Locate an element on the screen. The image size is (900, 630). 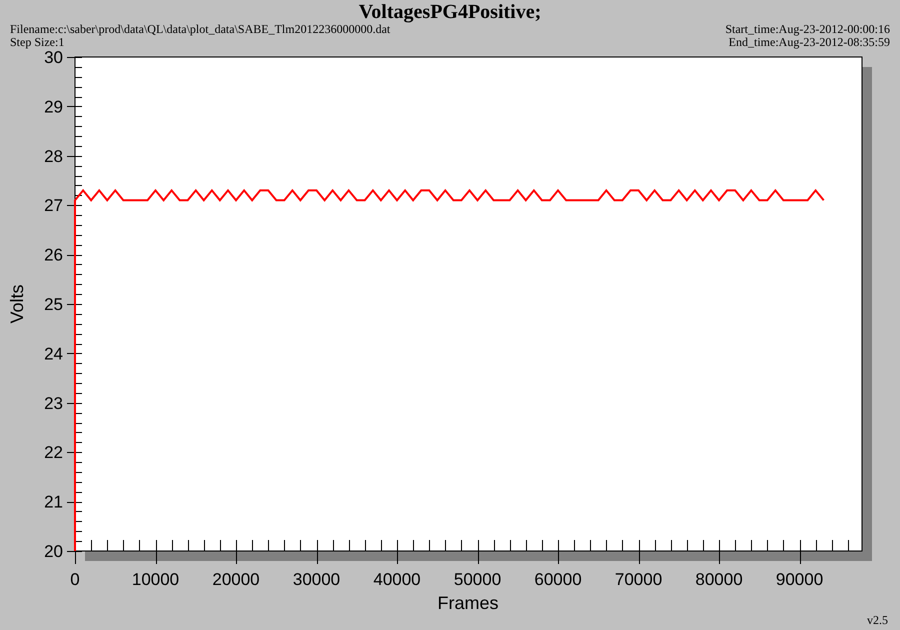
y-tick-label: 21 is located at coordinates (53, 502).